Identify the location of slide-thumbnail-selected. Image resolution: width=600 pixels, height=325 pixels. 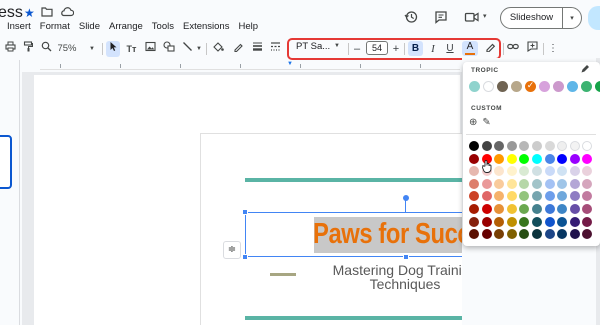
(6, 162).